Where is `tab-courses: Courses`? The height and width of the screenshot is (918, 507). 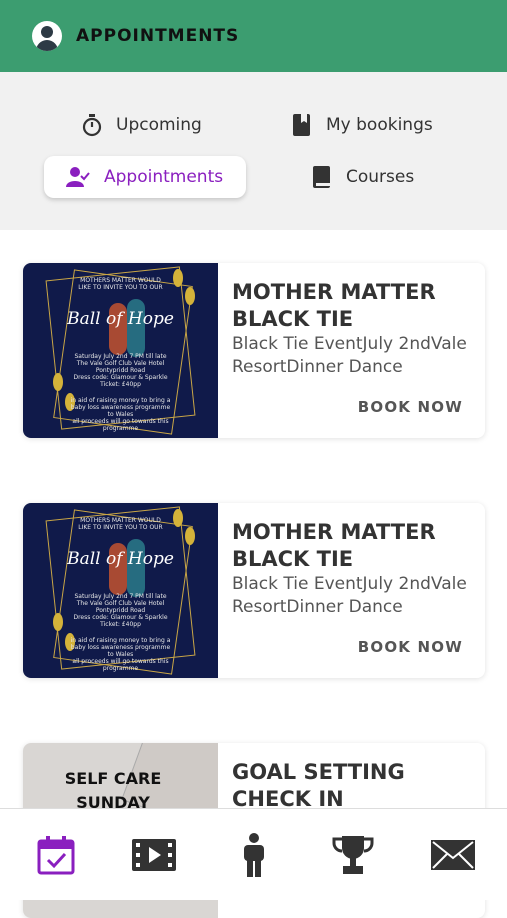 tab-courses: Courses is located at coordinates (363, 177).